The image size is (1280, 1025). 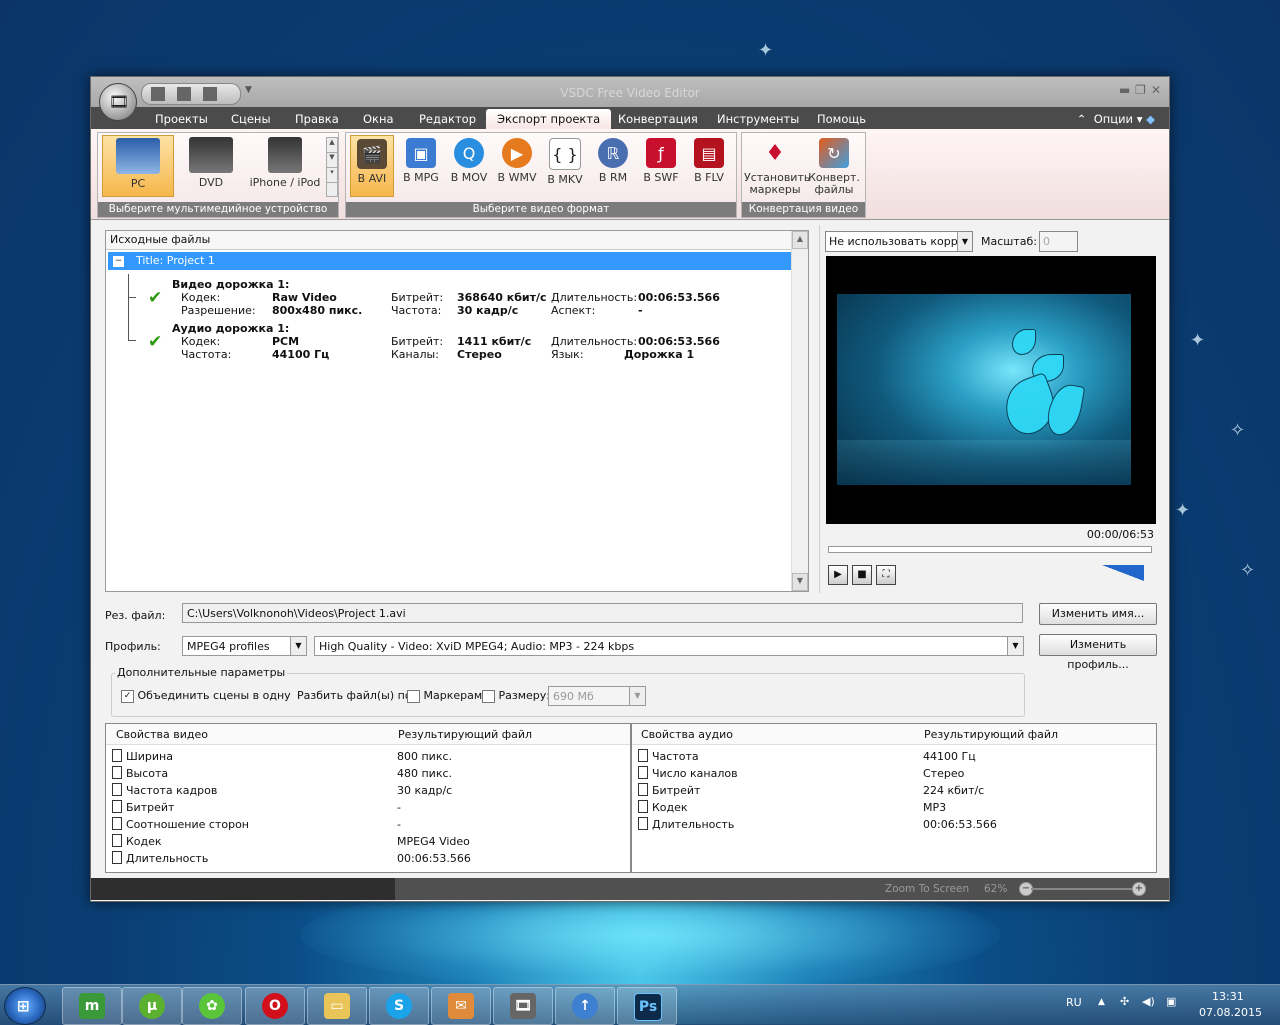 I want to click on taskbar-app-mediaget: m, so click(x=92, y=1006).